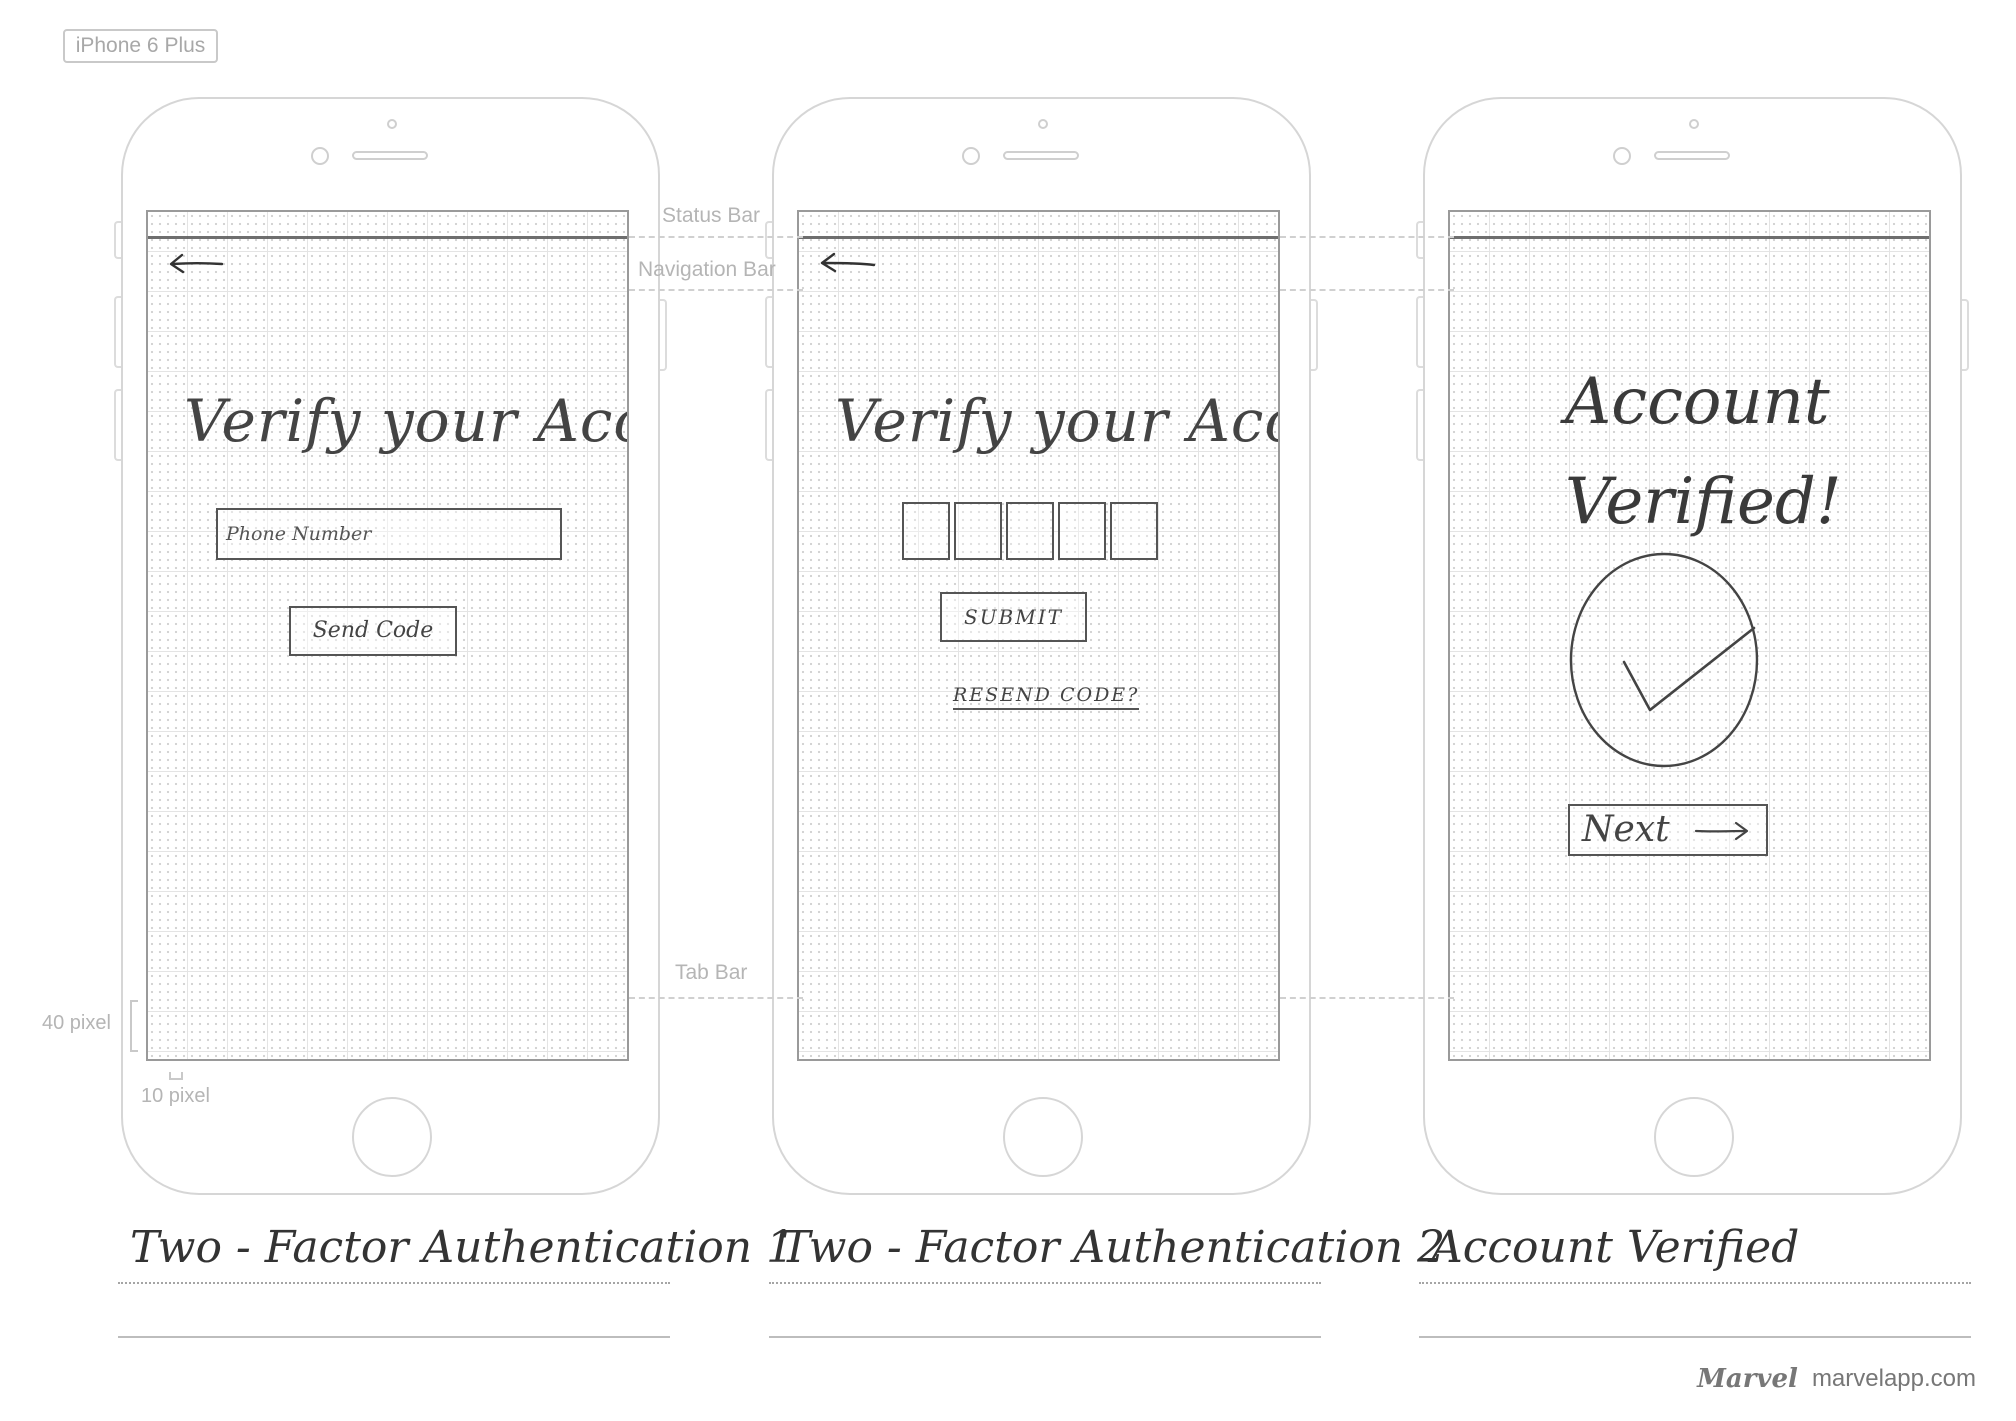 The height and width of the screenshot is (1421, 2016). I want to click on next-button: Next, so click(1668, 830).